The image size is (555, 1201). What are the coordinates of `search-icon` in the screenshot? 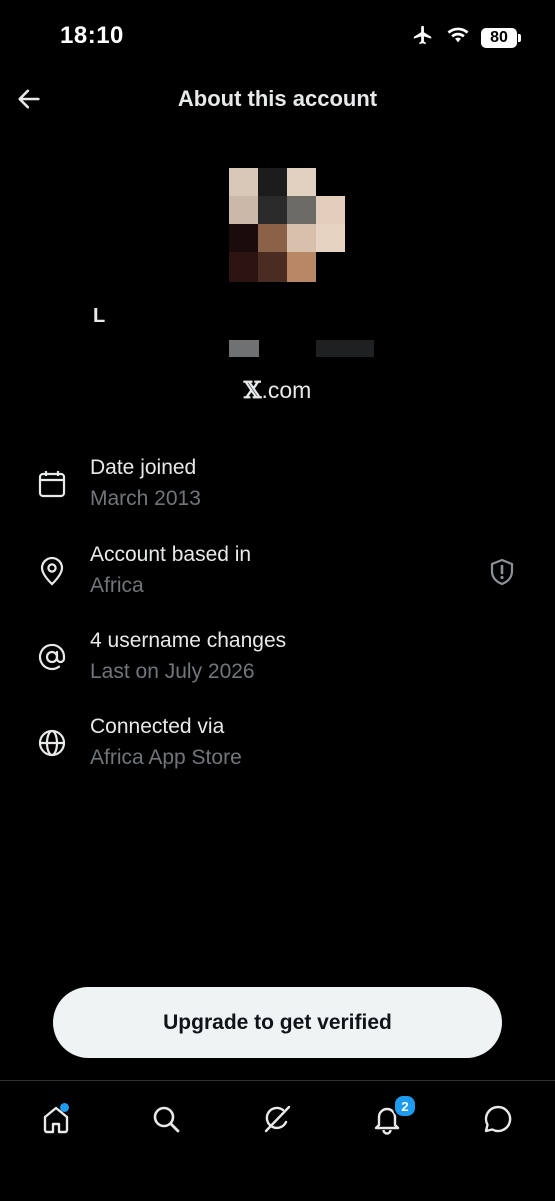 It's located at (166, 1119).